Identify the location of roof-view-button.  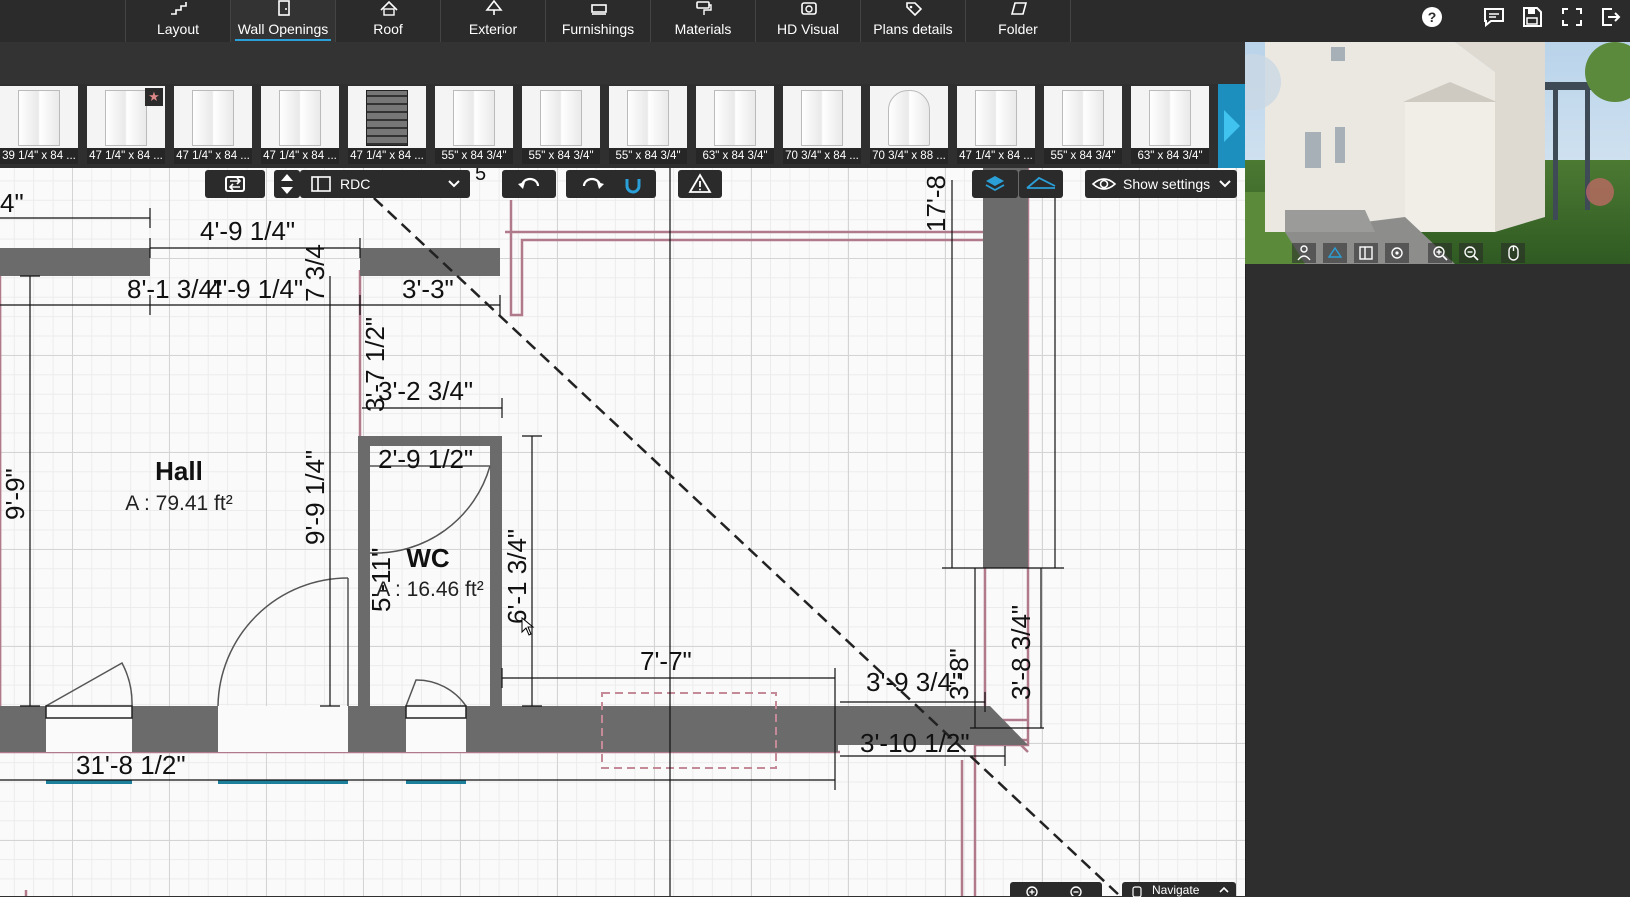
(1041, 184).